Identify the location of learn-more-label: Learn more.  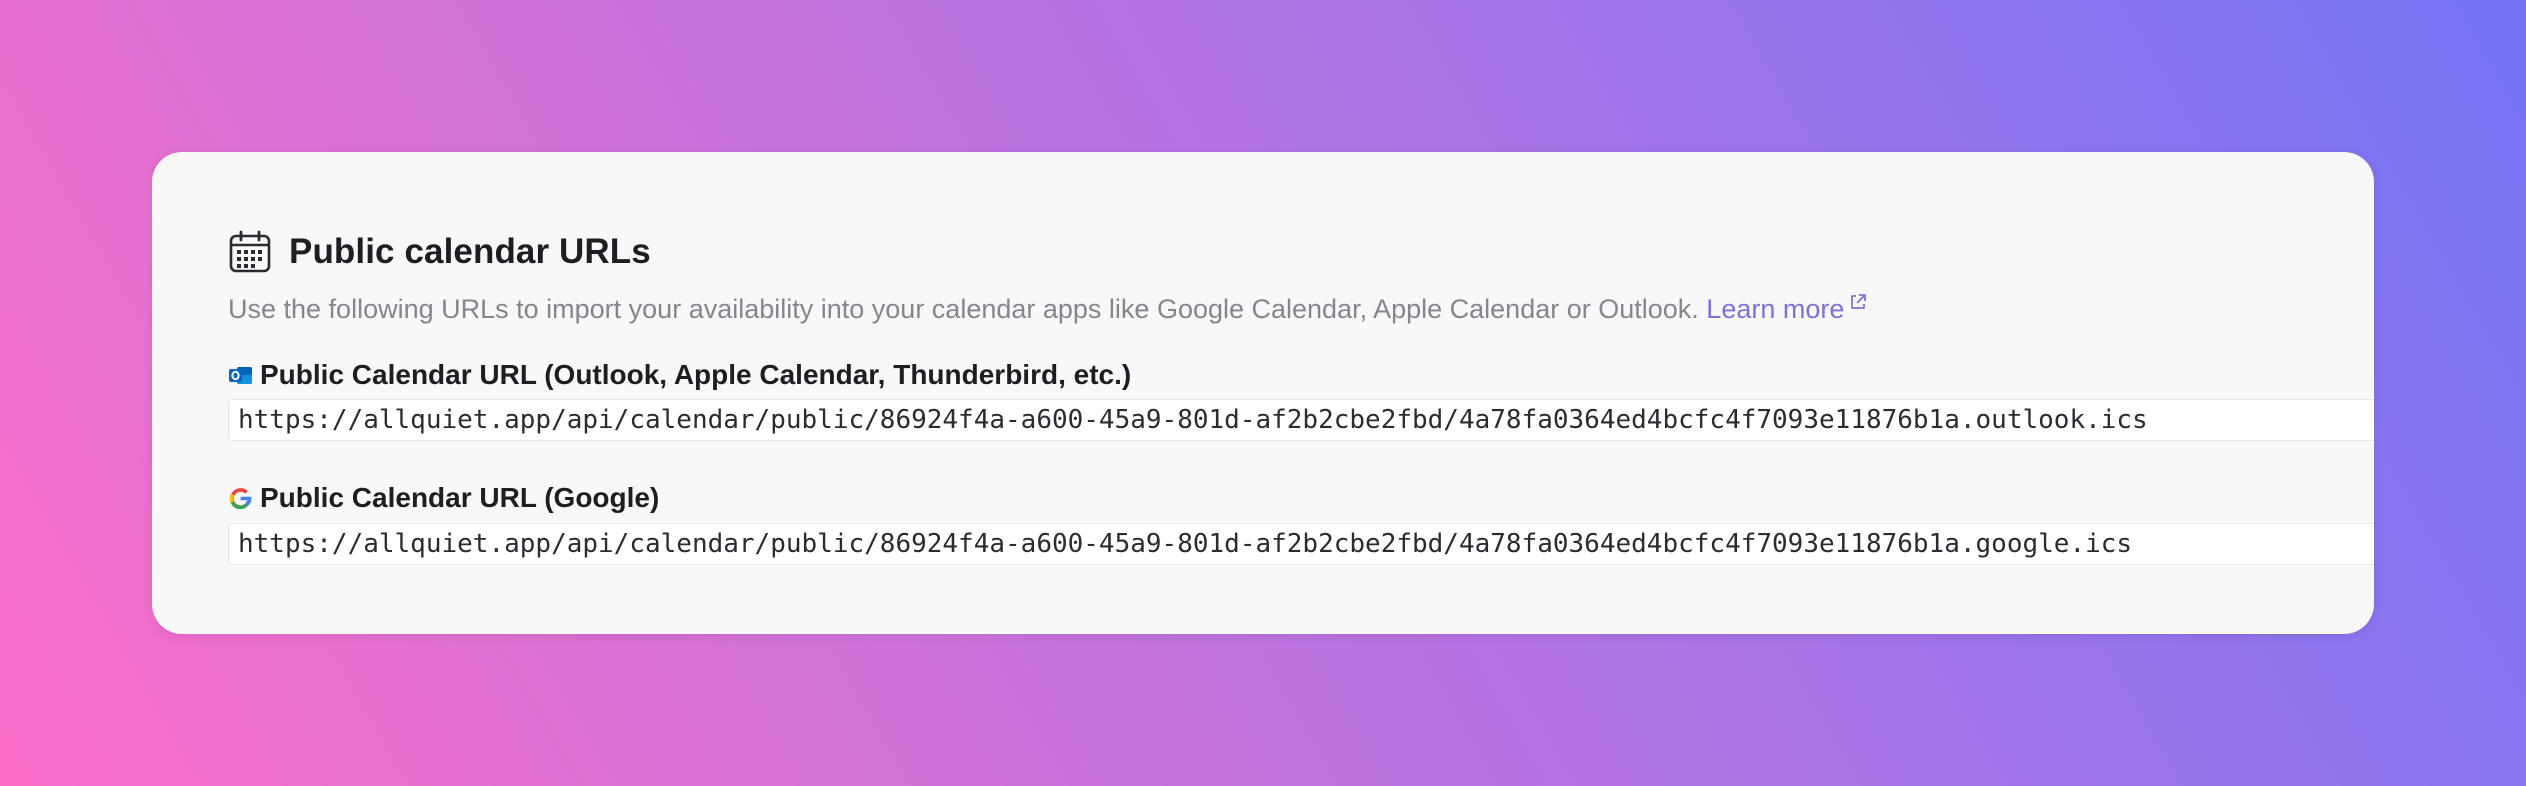
(1775, 309).